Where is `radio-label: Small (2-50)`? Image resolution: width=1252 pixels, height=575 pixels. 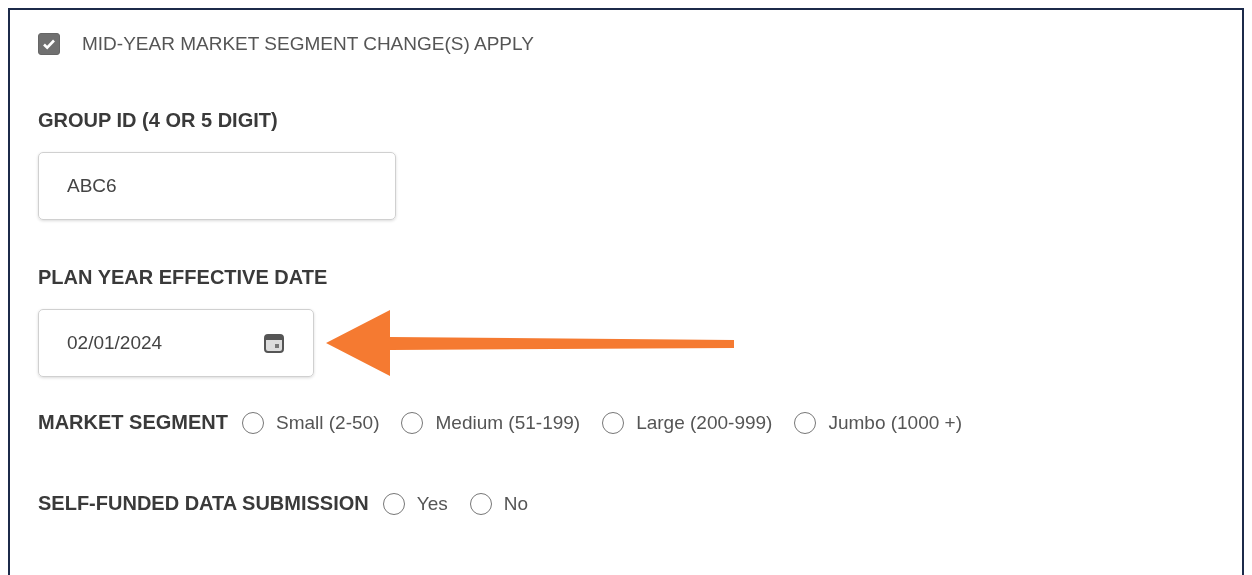 radio-label: Small (2-50) is located at coordinates (328, 422).